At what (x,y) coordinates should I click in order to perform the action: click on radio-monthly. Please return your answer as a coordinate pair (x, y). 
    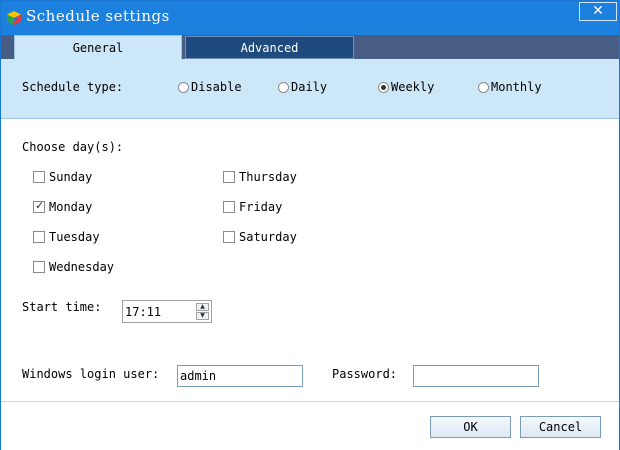
    Looking at the image, I should click on (483, 87).